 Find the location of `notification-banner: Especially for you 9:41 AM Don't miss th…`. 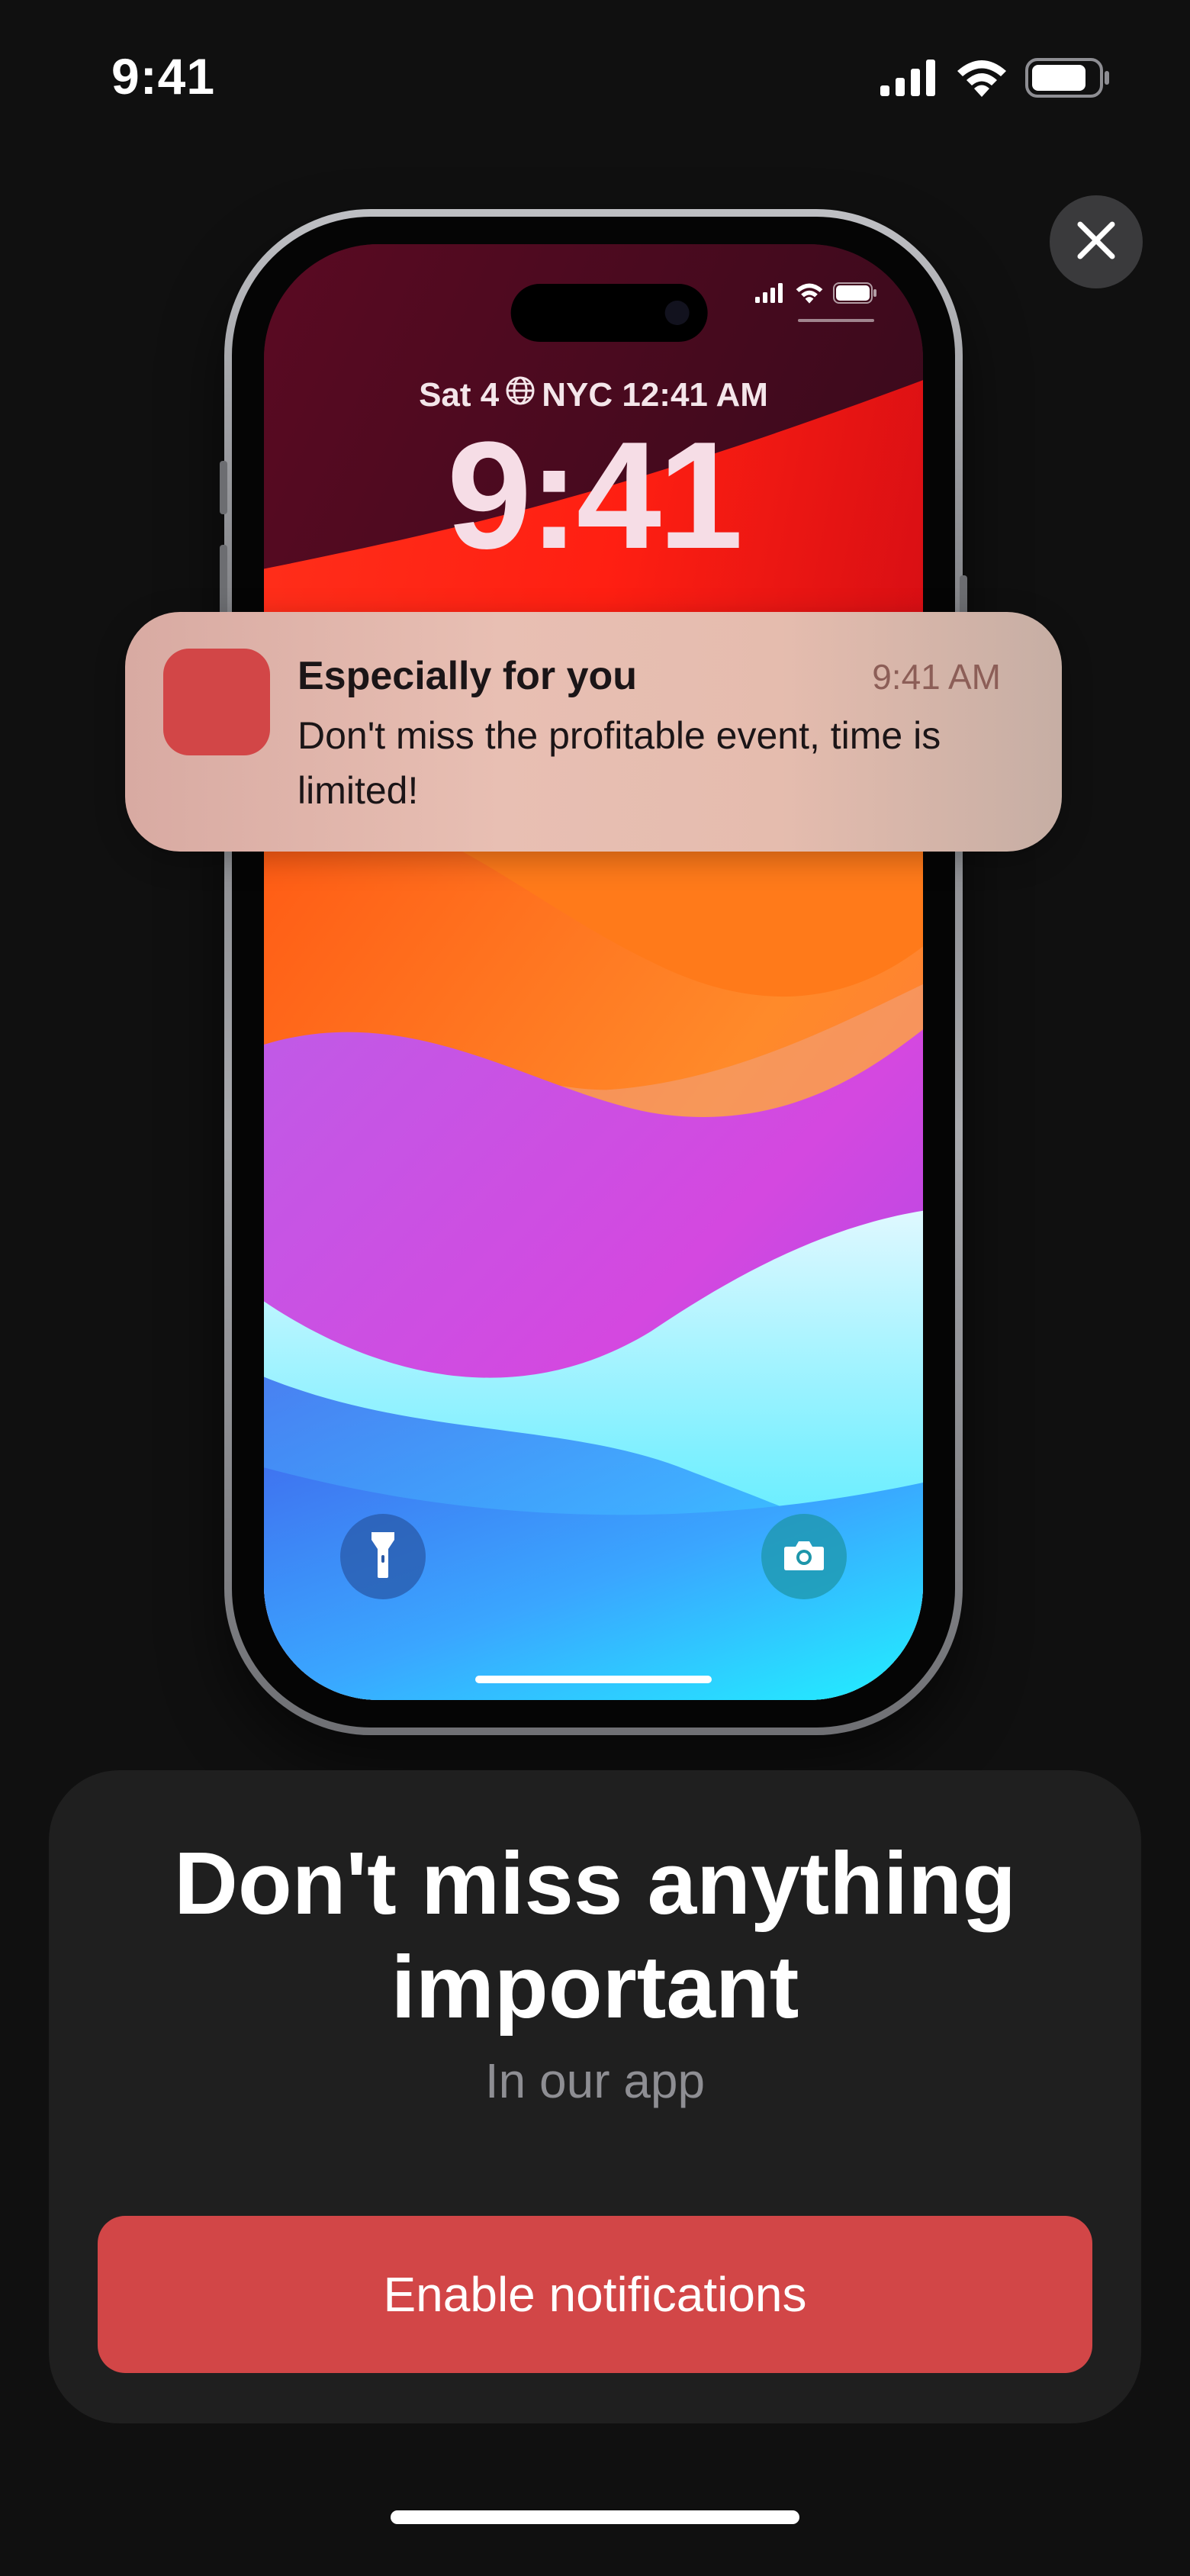

notification-banner: Especially for you 9:41 AM Don't miss th… is located at coordinates (593, 732).